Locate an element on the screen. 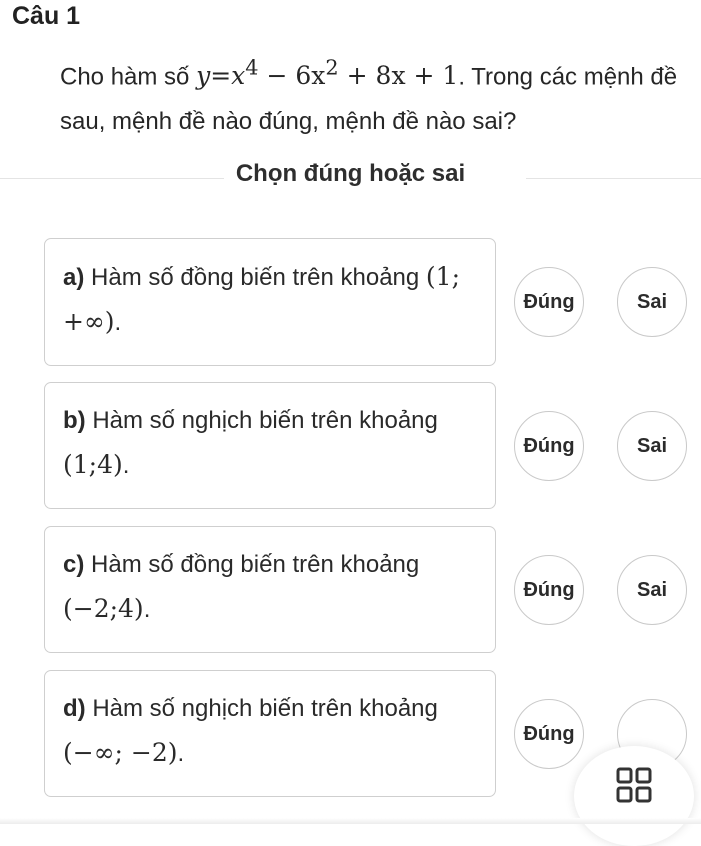  statement-b-false-button: Sai is located at coordinates (652, 446).